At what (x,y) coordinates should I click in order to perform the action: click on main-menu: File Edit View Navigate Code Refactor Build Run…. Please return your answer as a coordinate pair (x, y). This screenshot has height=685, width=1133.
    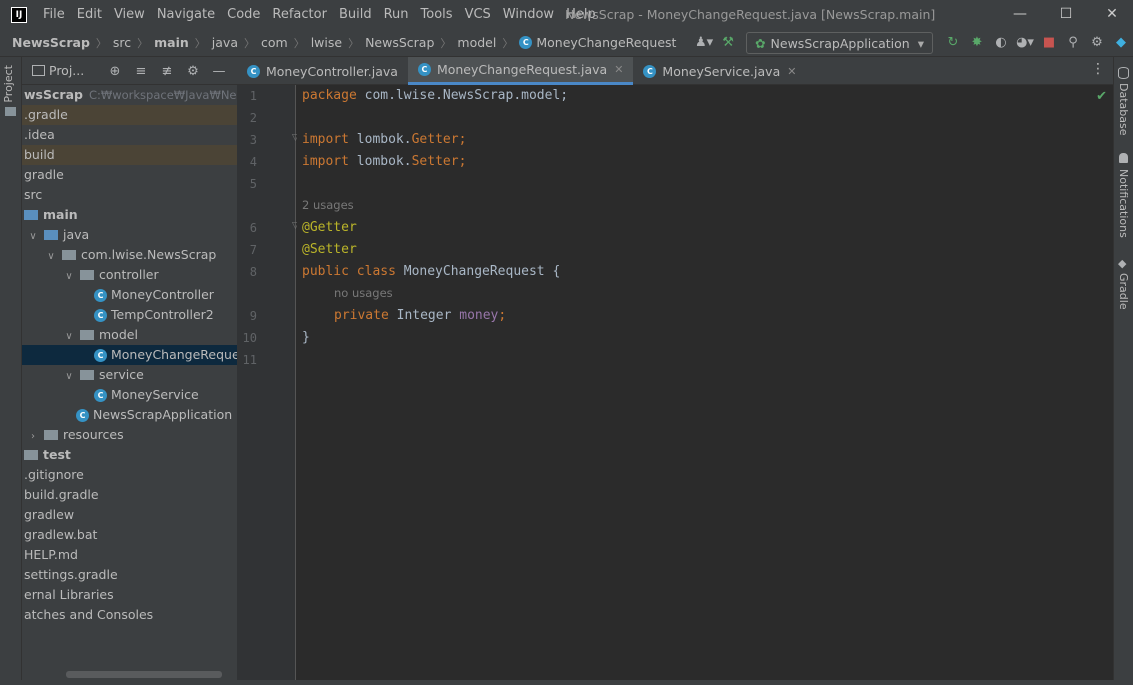
    Looking at the image, I should click on (319, 14).